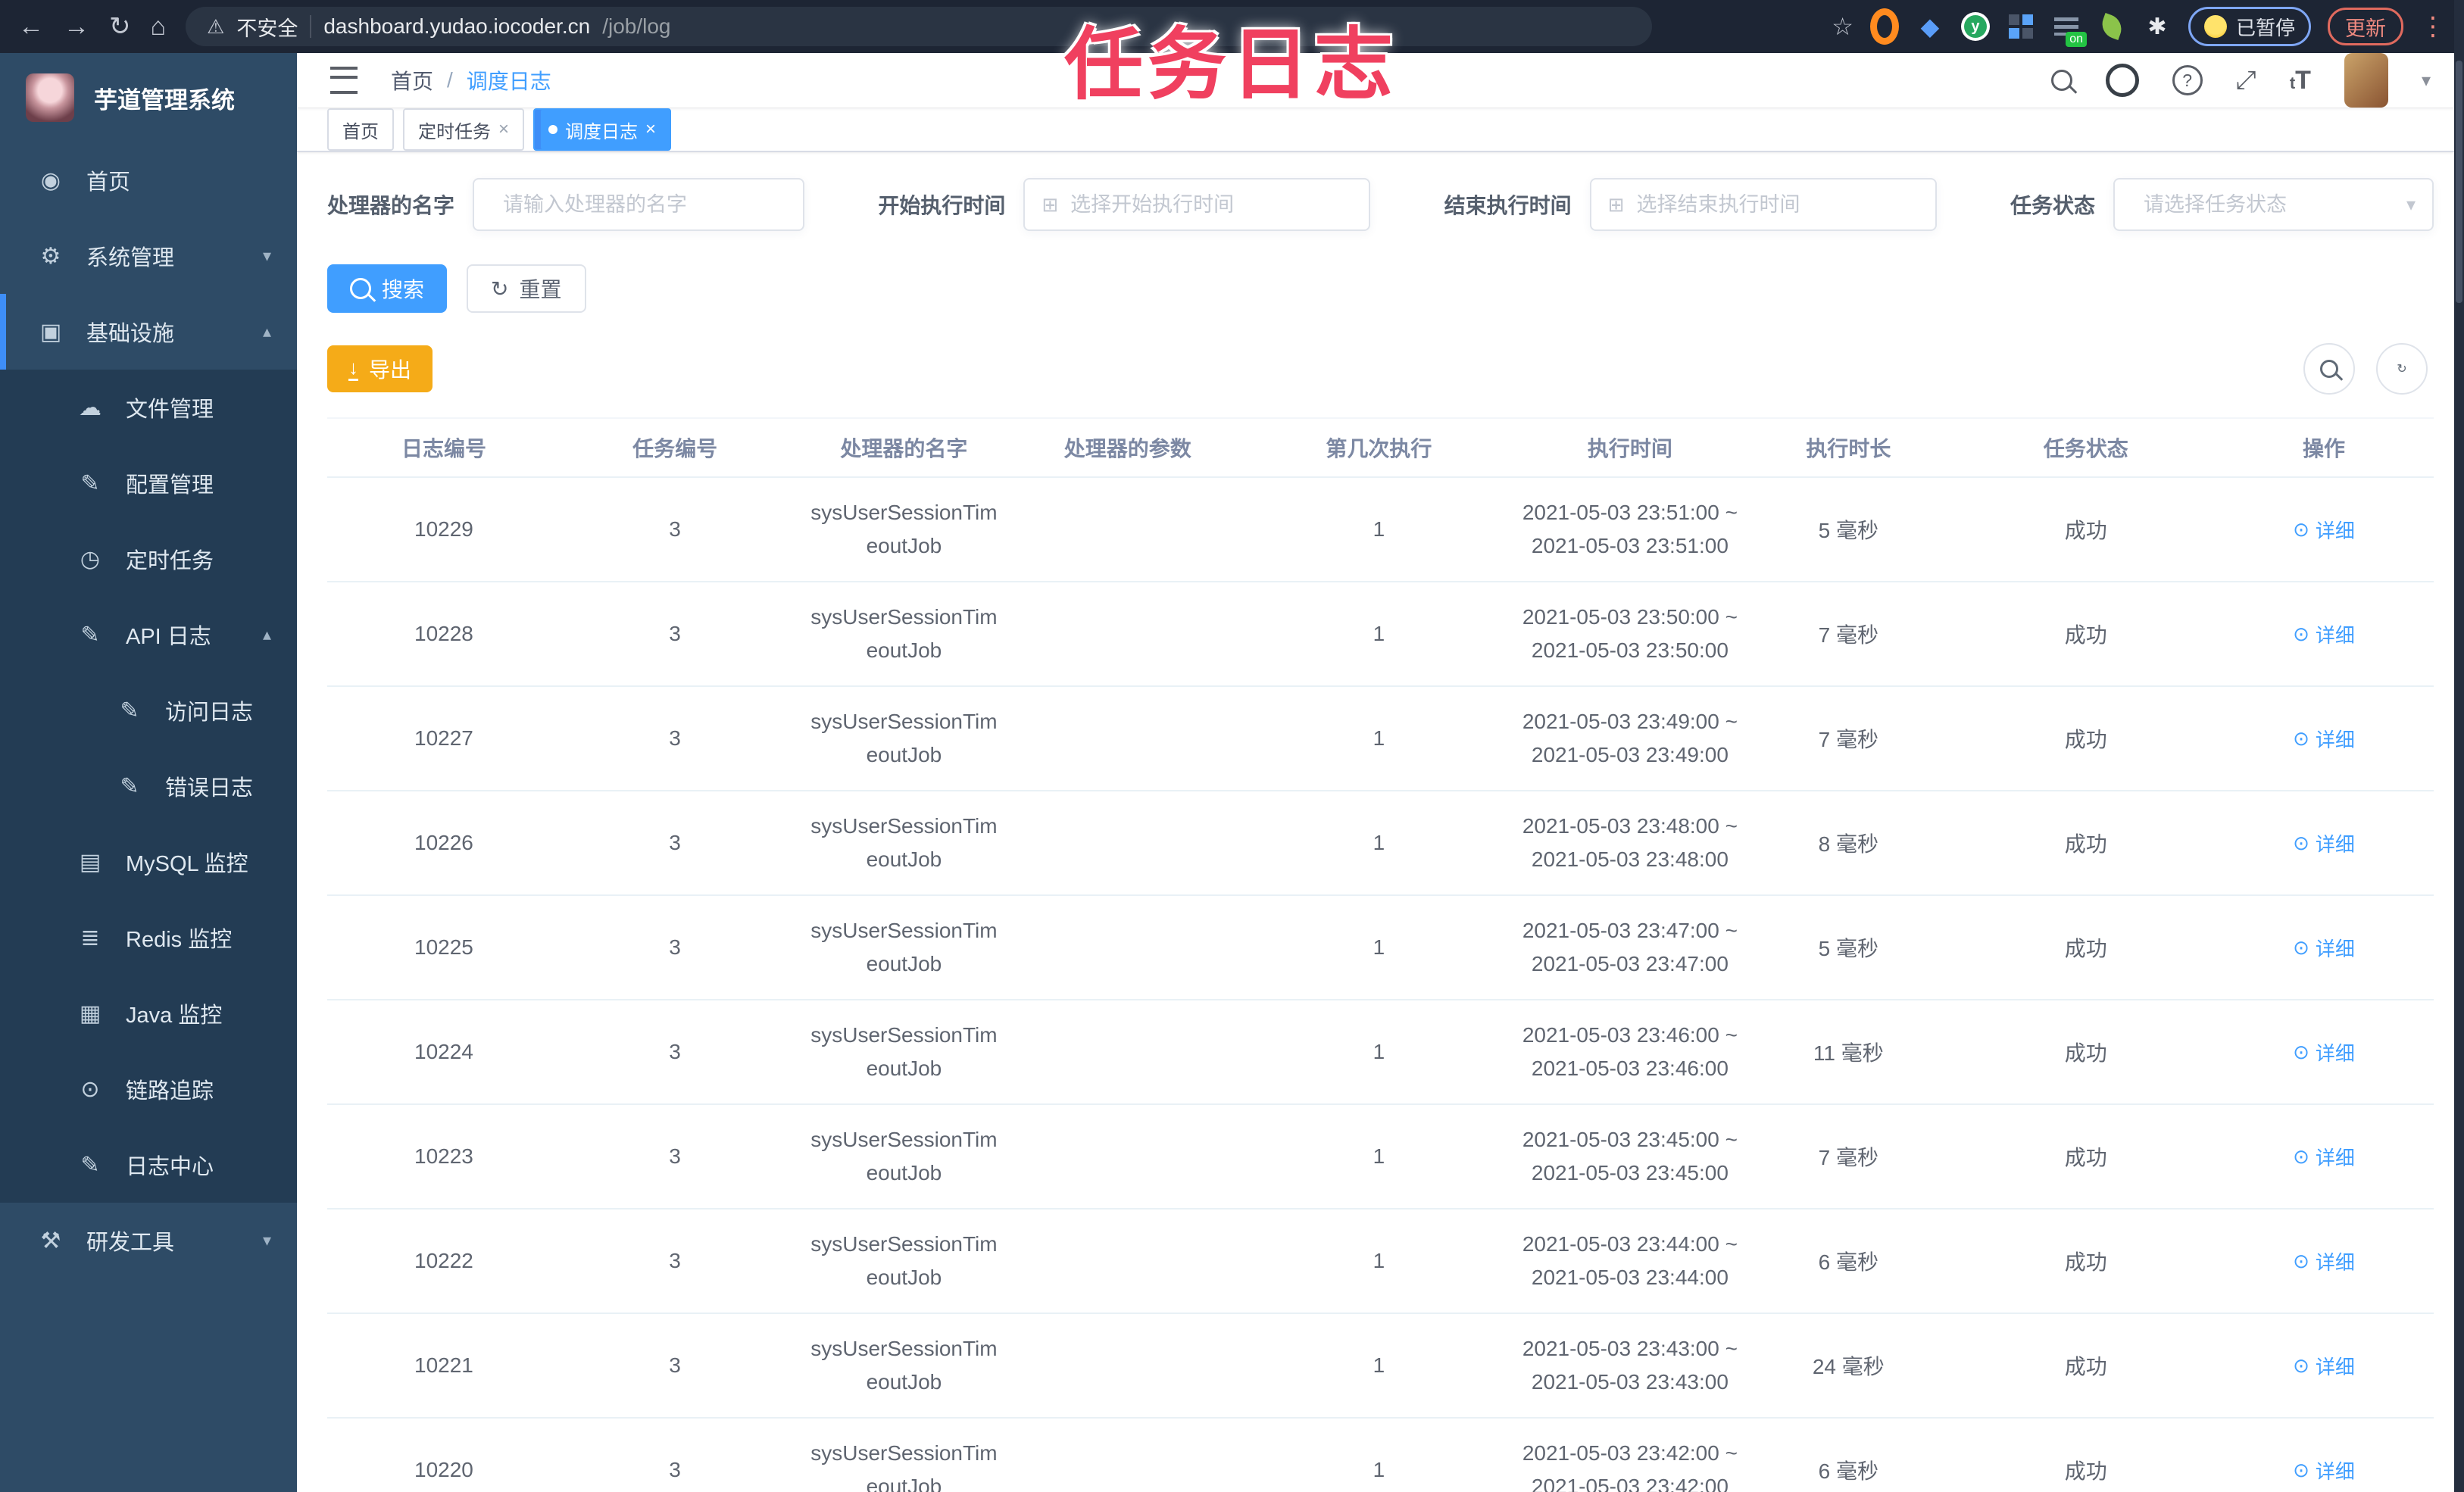 This screenshot has height=1492, width=2464. What do you see at coordinates (148, 710) in the screenshot?
I see `sidebar-item: ✎ 访问日志` at bounding box center [148, 710].